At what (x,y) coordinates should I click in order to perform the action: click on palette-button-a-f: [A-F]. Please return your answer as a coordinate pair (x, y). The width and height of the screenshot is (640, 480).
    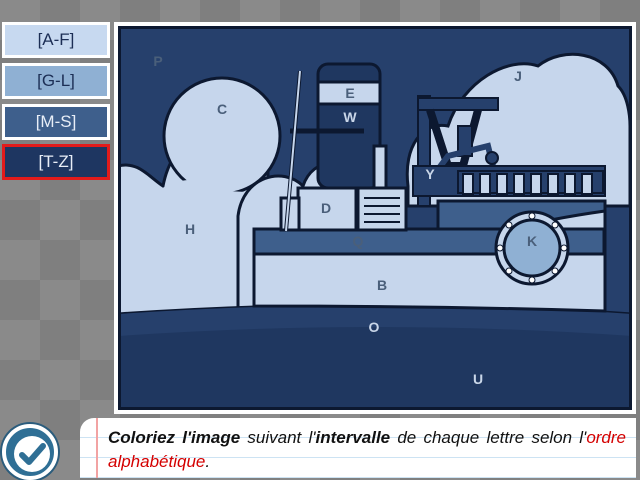
    Looking at the image, I should click on (56, 40).